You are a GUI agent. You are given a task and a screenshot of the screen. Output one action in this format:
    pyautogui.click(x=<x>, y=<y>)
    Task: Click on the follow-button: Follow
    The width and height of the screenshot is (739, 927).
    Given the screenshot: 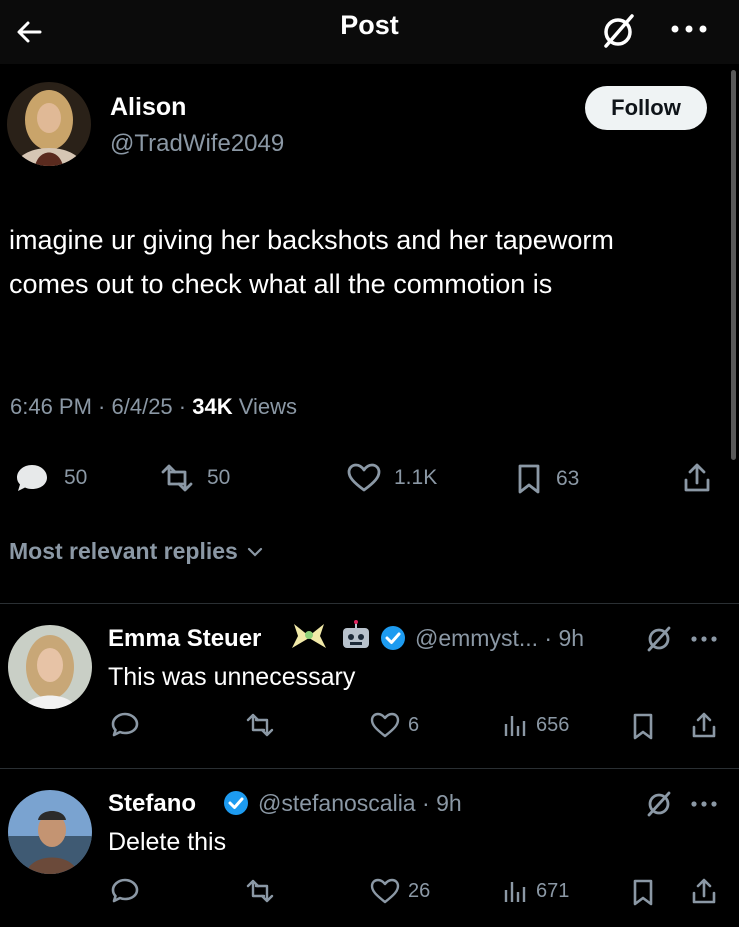 What is the action you would take?
    pyautogui.click(x=646, y=108)
    